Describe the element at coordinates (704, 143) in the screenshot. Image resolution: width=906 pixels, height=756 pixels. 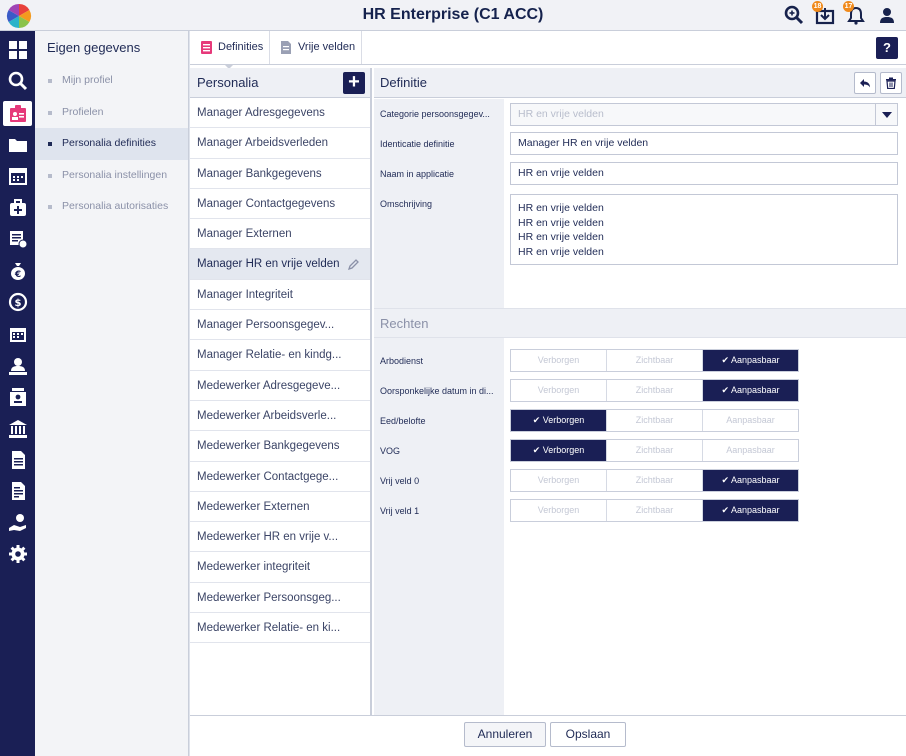
I see `identicatie-field: Manager HR en vrije velden` at that location.